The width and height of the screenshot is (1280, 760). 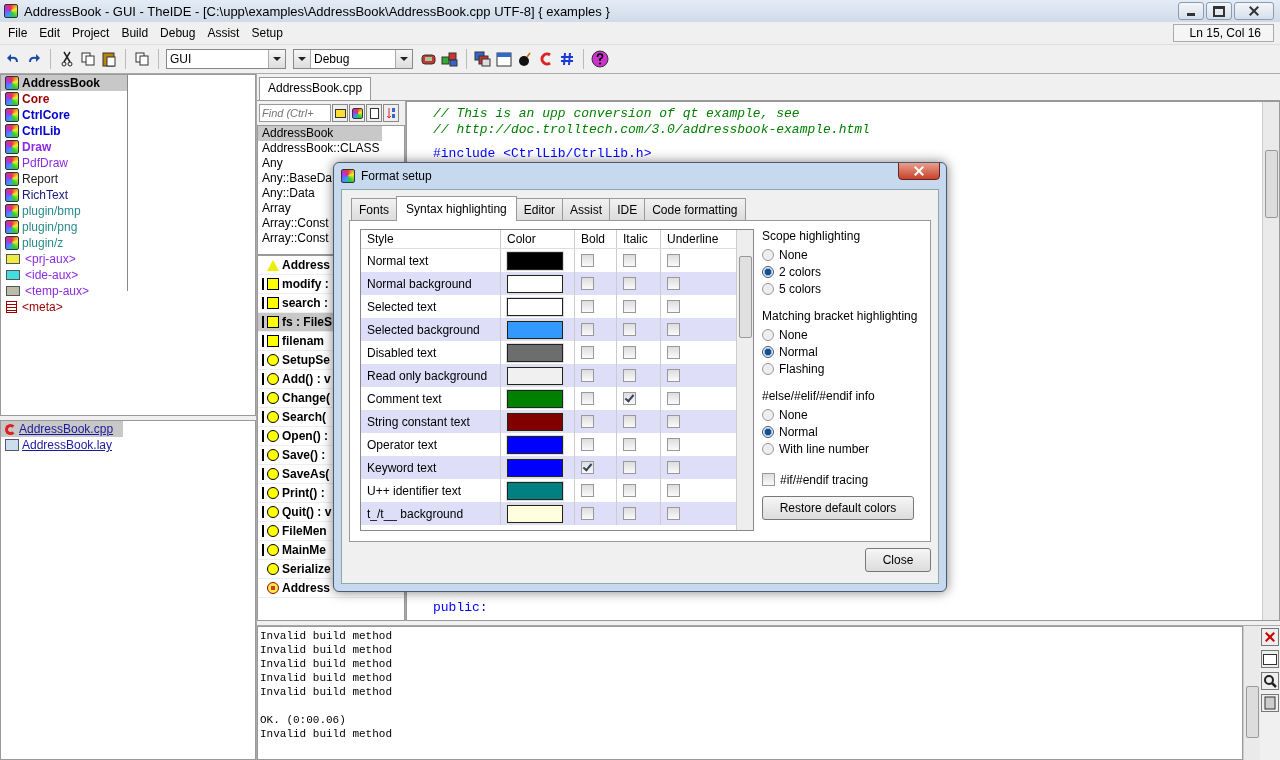 I want to click on style-name: Selected background, so click(x=431, y=329).